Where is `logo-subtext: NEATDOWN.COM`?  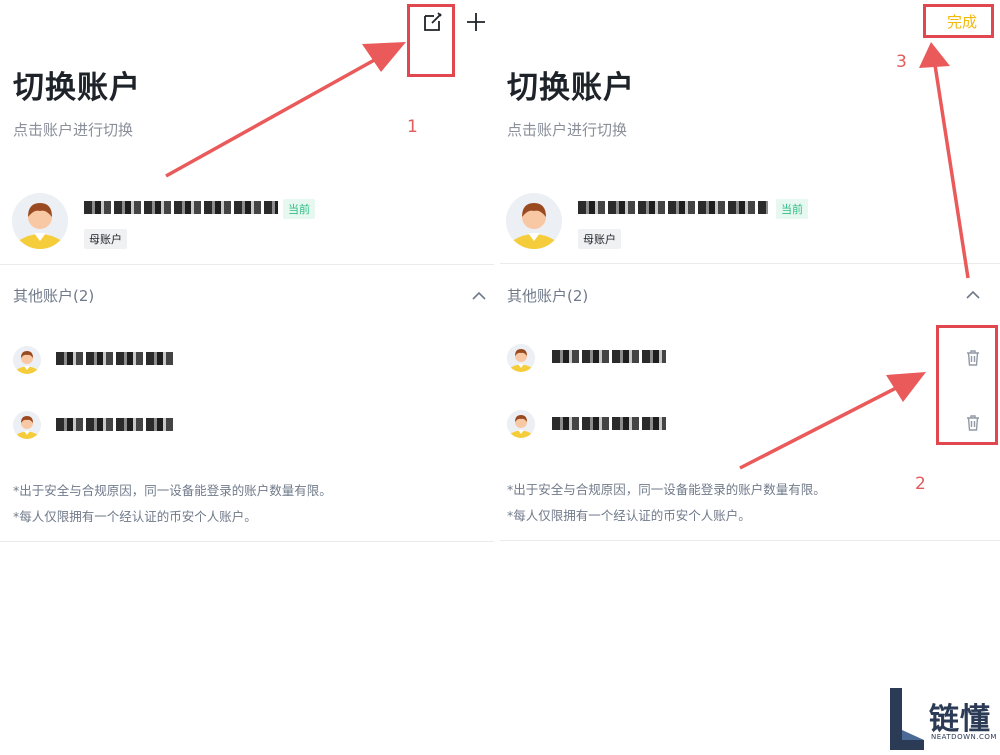
logo-subtext: NEATDOWN.COM is located at coordinates (964, 737).